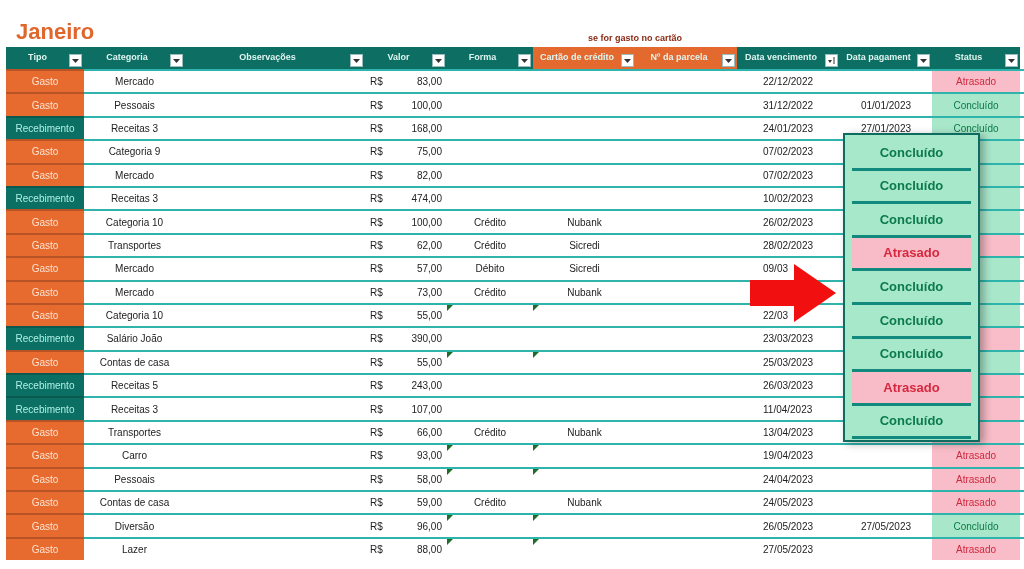 The image size is (1024, 569). What do you see at coordinates (127, 58) in the screenshot?
I see `column-label: Categoria` at bounding box center [127, 58].